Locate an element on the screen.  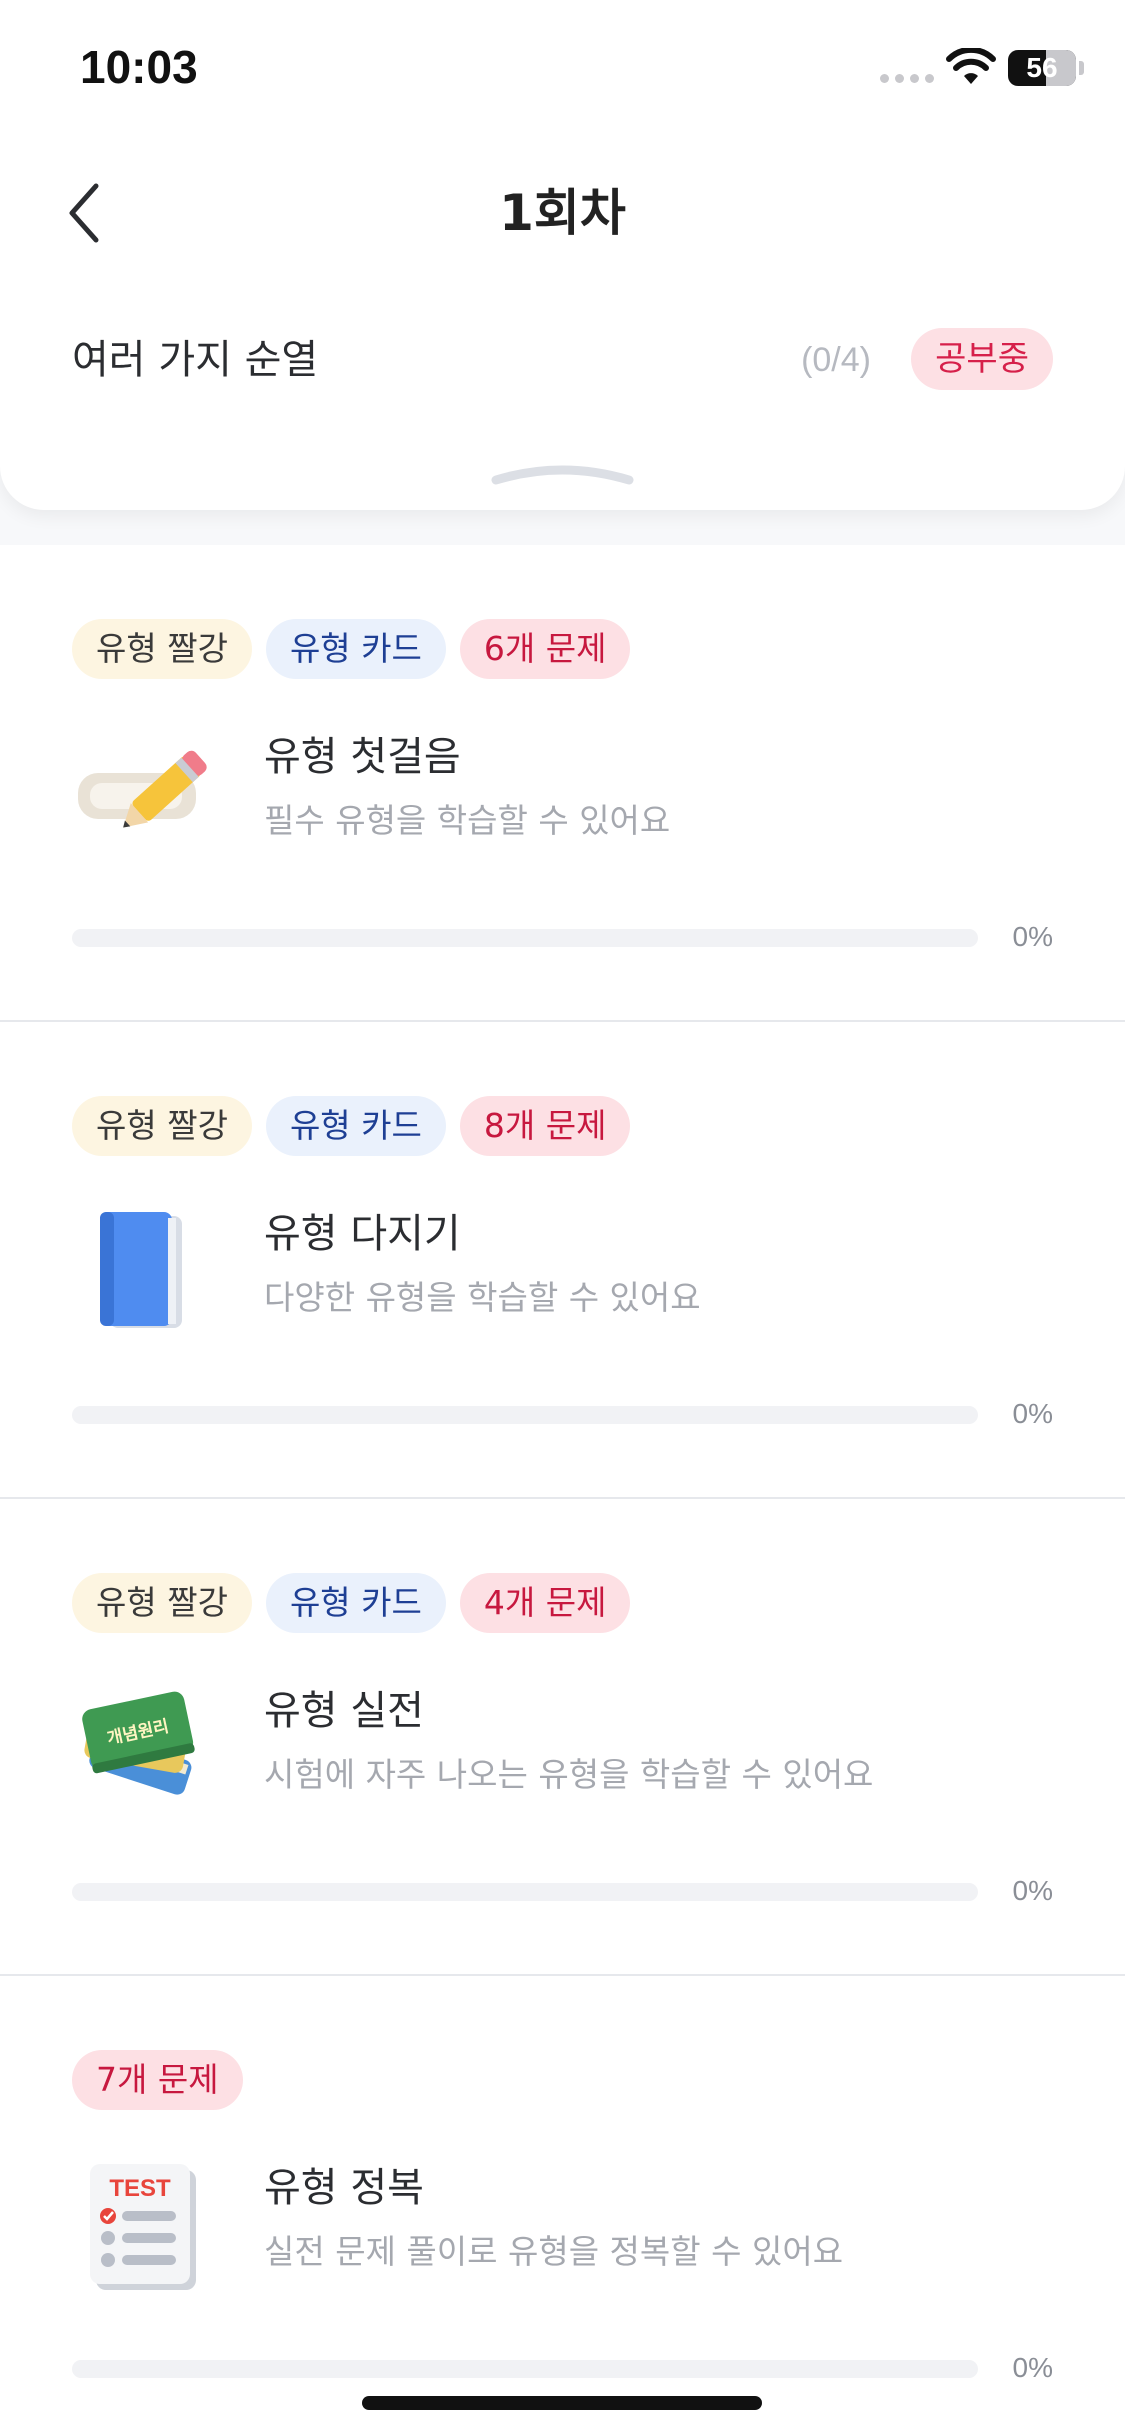
tag-group: 유형 짤강 유형 카드 4개 문제 is located at coordinates (351, 1603).